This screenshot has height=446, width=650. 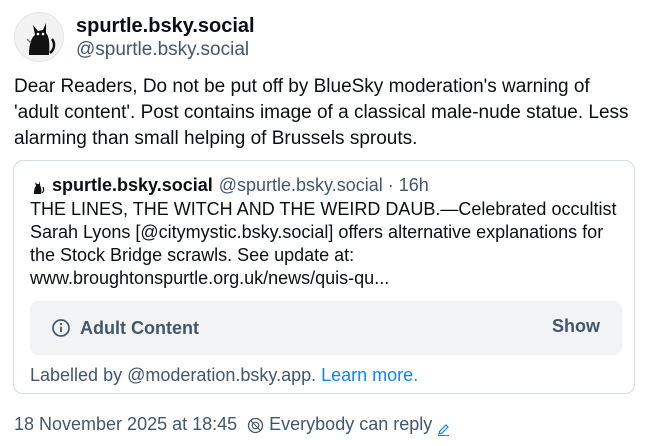 I want to click on show-button: Show, so click(x=576, y=326).